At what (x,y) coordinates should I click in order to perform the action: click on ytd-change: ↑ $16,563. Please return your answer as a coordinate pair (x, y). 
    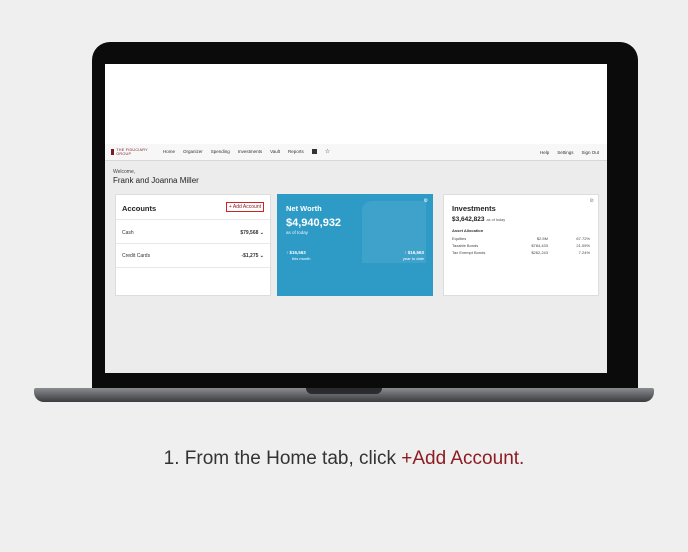
    Looking at the image, I should click on (414, 252).